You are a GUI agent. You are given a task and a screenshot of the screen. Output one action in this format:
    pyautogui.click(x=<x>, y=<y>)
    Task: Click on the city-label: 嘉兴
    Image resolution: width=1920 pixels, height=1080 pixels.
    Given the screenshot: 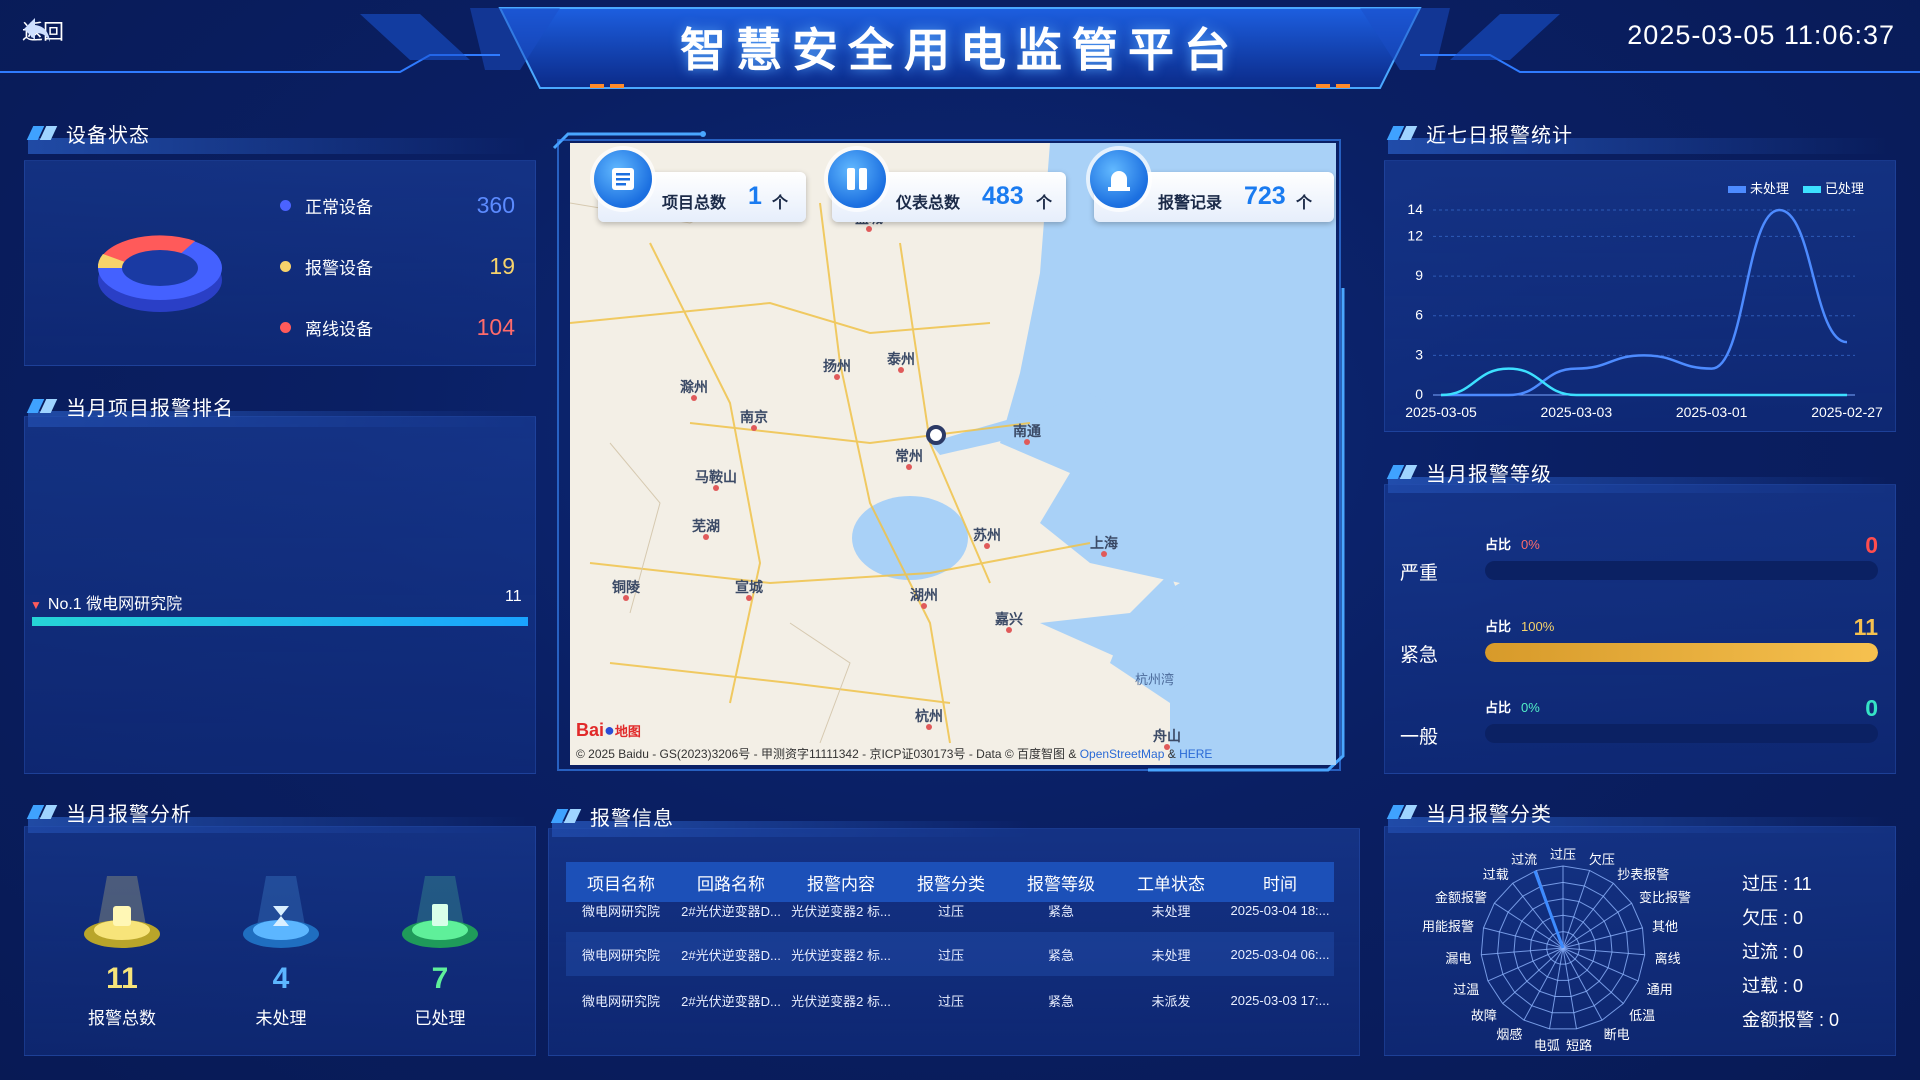 What is the action you would take?
    pyautogui.click(x=1009, y=622)
    